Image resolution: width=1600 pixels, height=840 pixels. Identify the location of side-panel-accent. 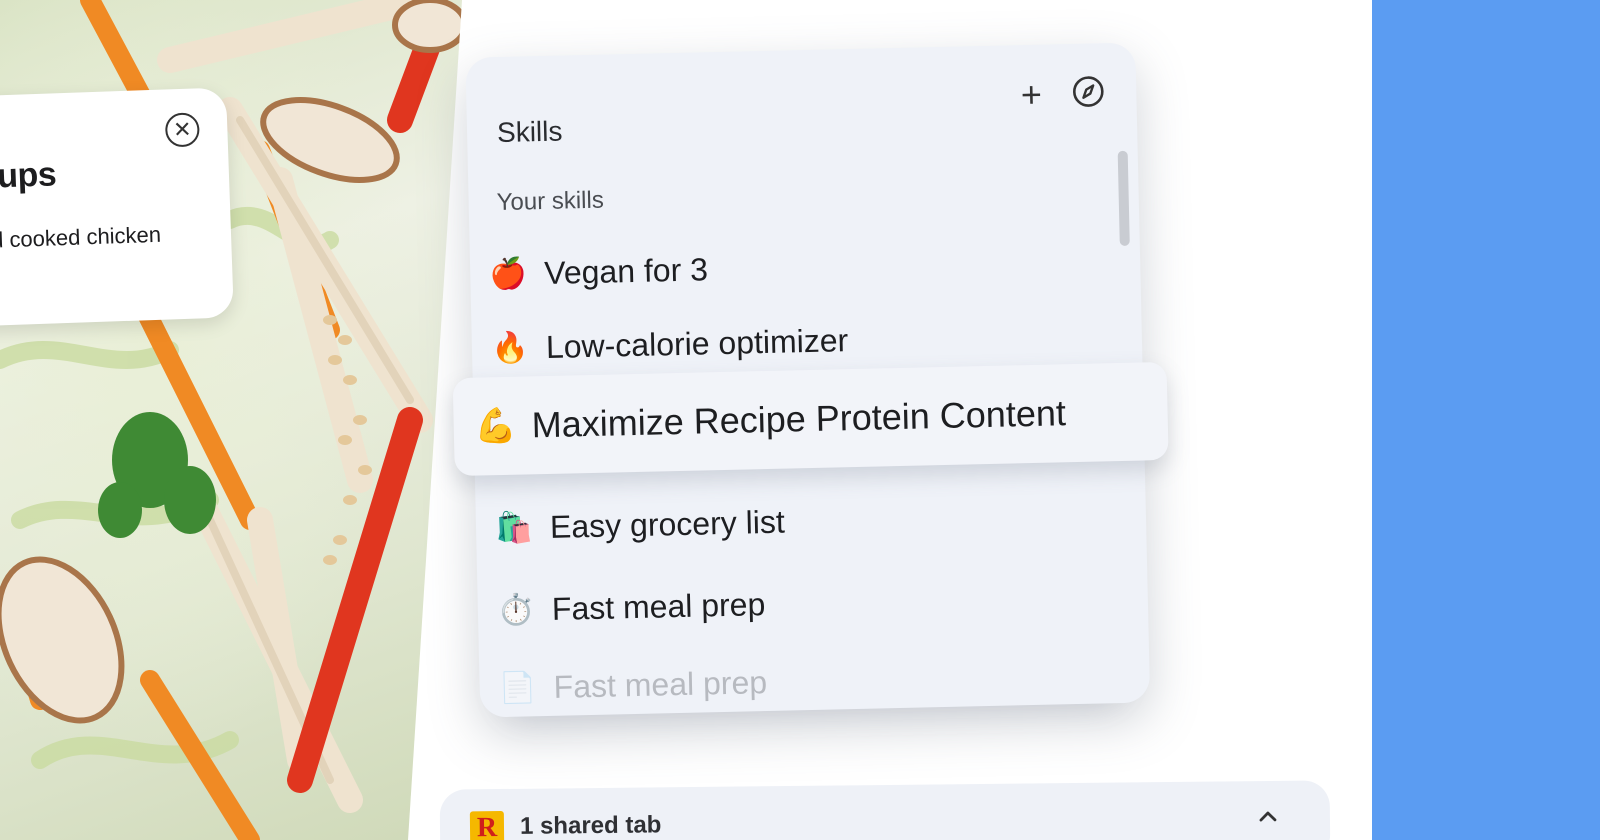
(1486, 420).